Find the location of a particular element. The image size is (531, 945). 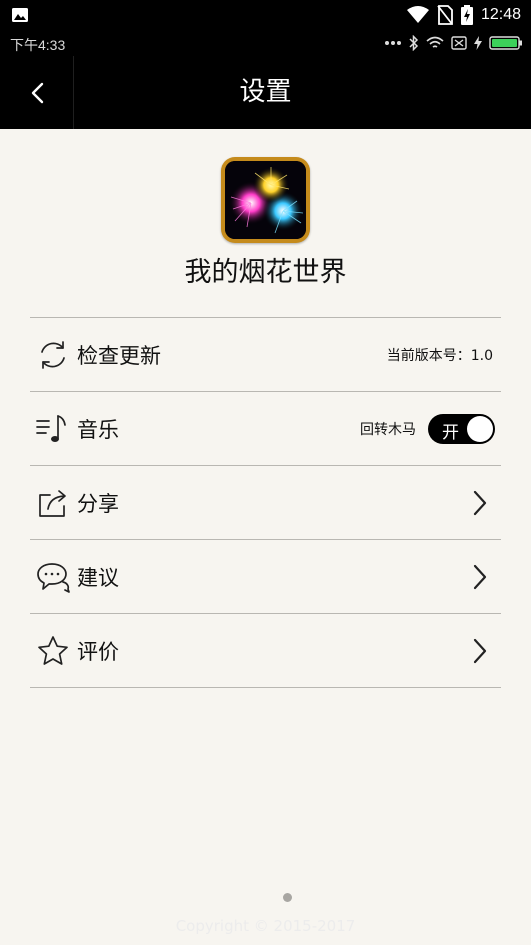

suggestion-row: 建议 is located at coordinates (265, 577).